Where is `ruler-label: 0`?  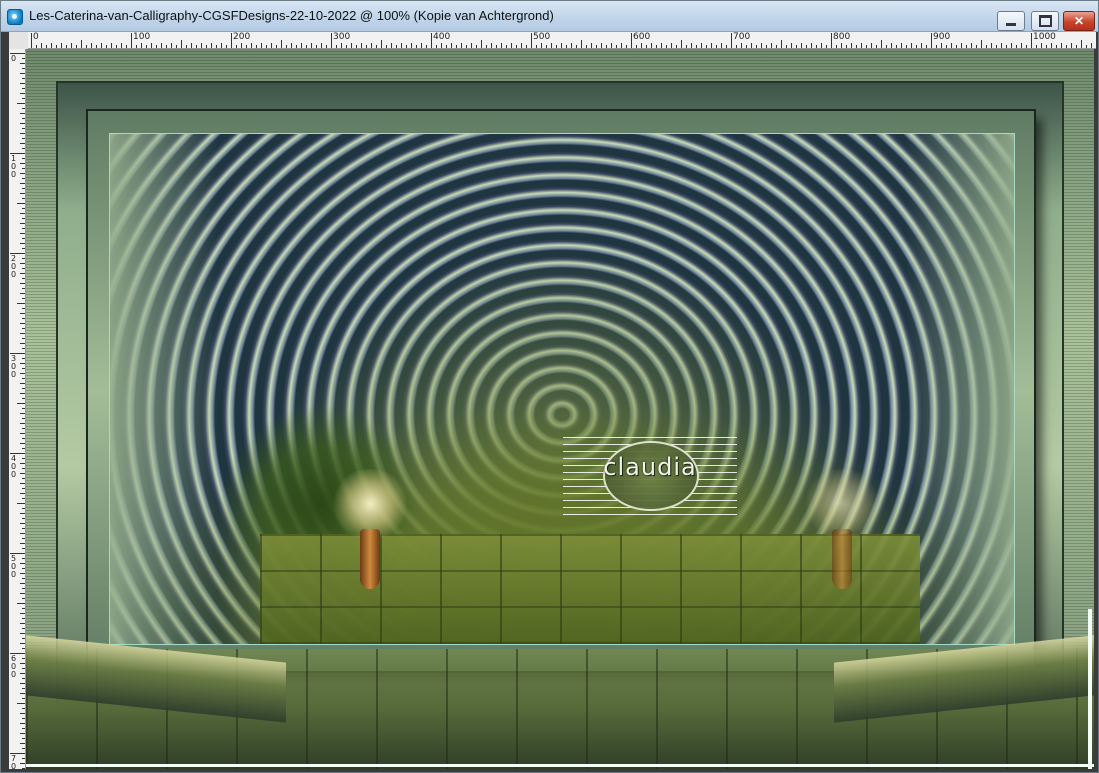
ruler-label: 0 is located at coordinates (14, 58).